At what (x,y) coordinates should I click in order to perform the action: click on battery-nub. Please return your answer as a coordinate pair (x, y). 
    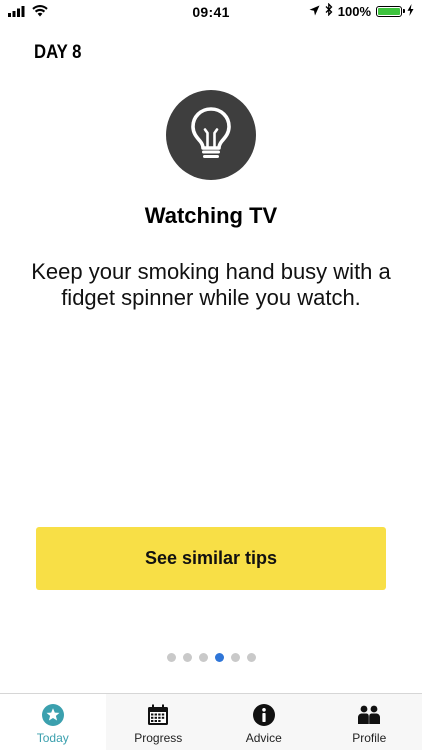
    Looking at the image, I should click on (404, 11).